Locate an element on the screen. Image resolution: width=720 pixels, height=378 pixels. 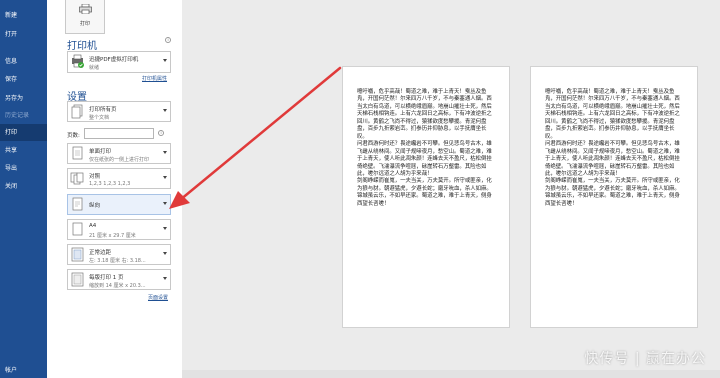
backstage-nav: 新建 打开 信息 保存 另存为 历史记录 打印 共享 导出 关闭 帐户 is located at coordinates (23, 189).